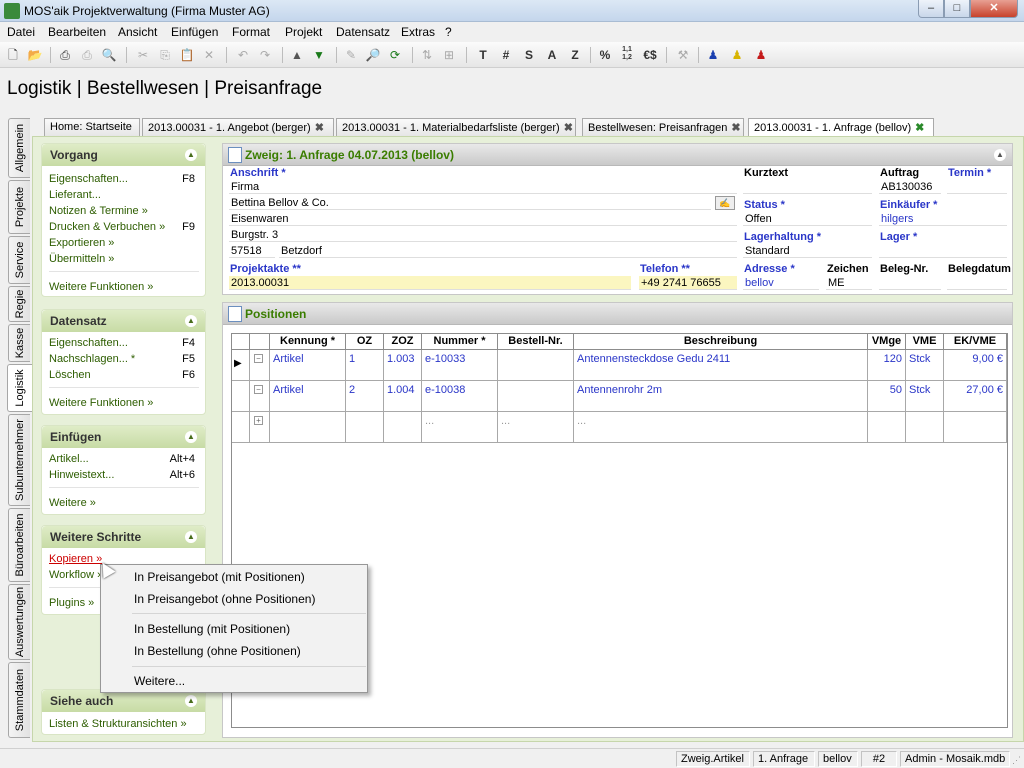 The height and width of the screenshot is (768, 1024). I want to click on paste-icon: 📋, so click(187, 55).